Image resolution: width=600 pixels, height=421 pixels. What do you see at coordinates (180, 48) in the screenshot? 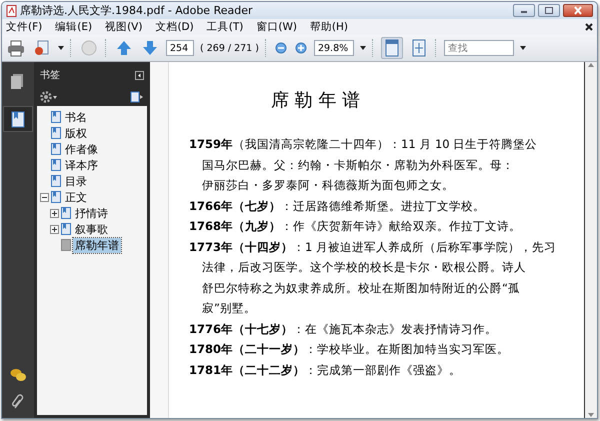
I see `page-number-field: 254` at bounding box center [180, 48].